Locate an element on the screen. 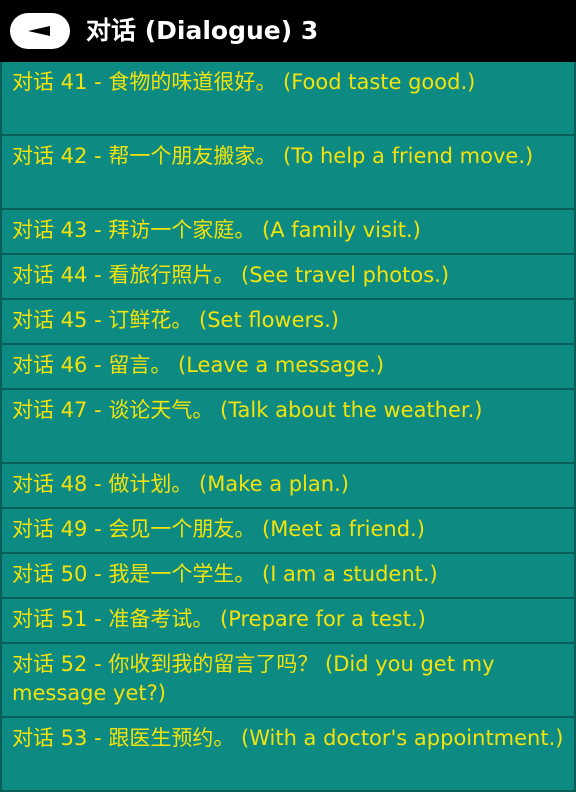 Image resolution: width=576 pixels, height=792 pixels. back-button is located at coordinates (40, 31).